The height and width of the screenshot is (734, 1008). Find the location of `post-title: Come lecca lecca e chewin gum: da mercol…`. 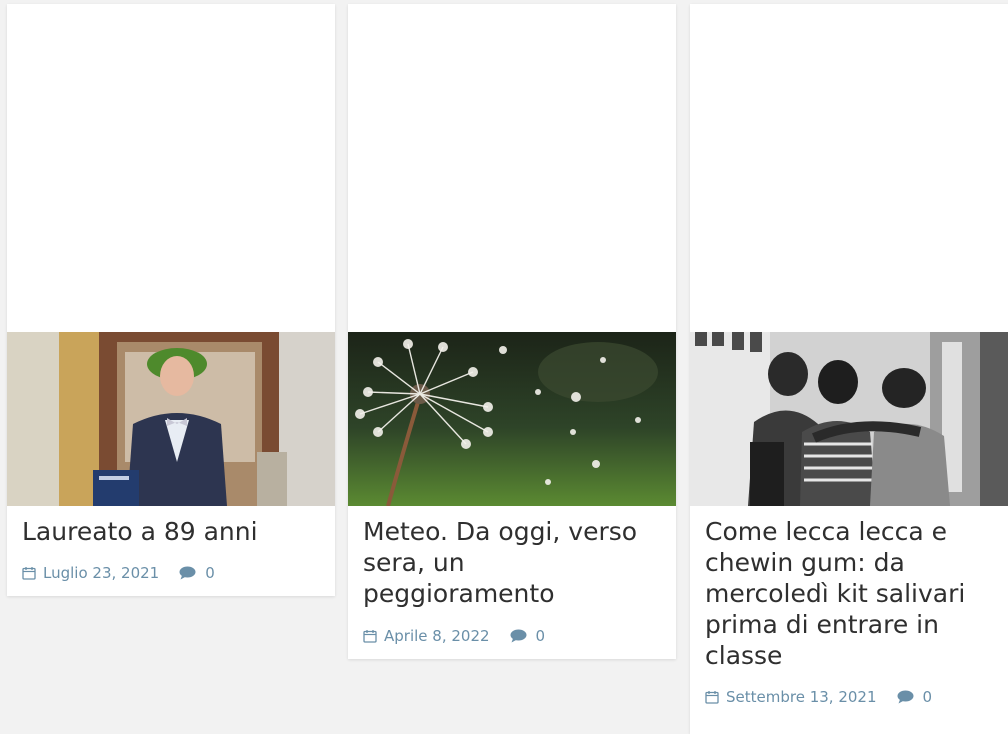

post-title: Come lecca lecca e chewin gum: da mercol… is located at coordinates (855, 593).